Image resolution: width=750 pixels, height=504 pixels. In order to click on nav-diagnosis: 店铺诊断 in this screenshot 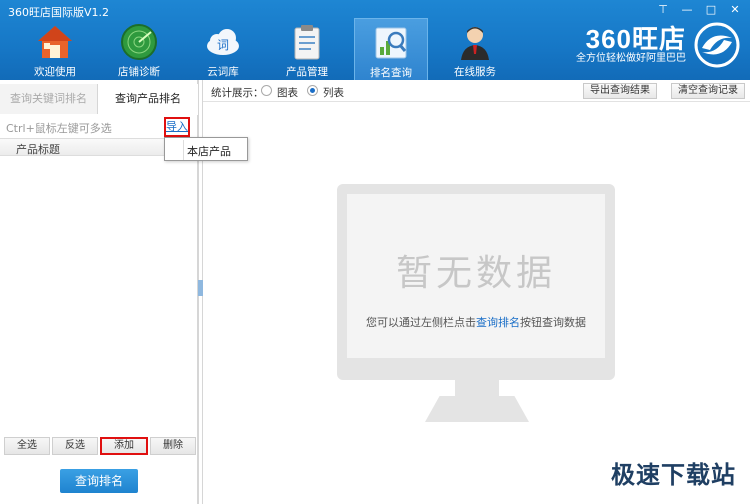, I will do `click(139, 49)`.